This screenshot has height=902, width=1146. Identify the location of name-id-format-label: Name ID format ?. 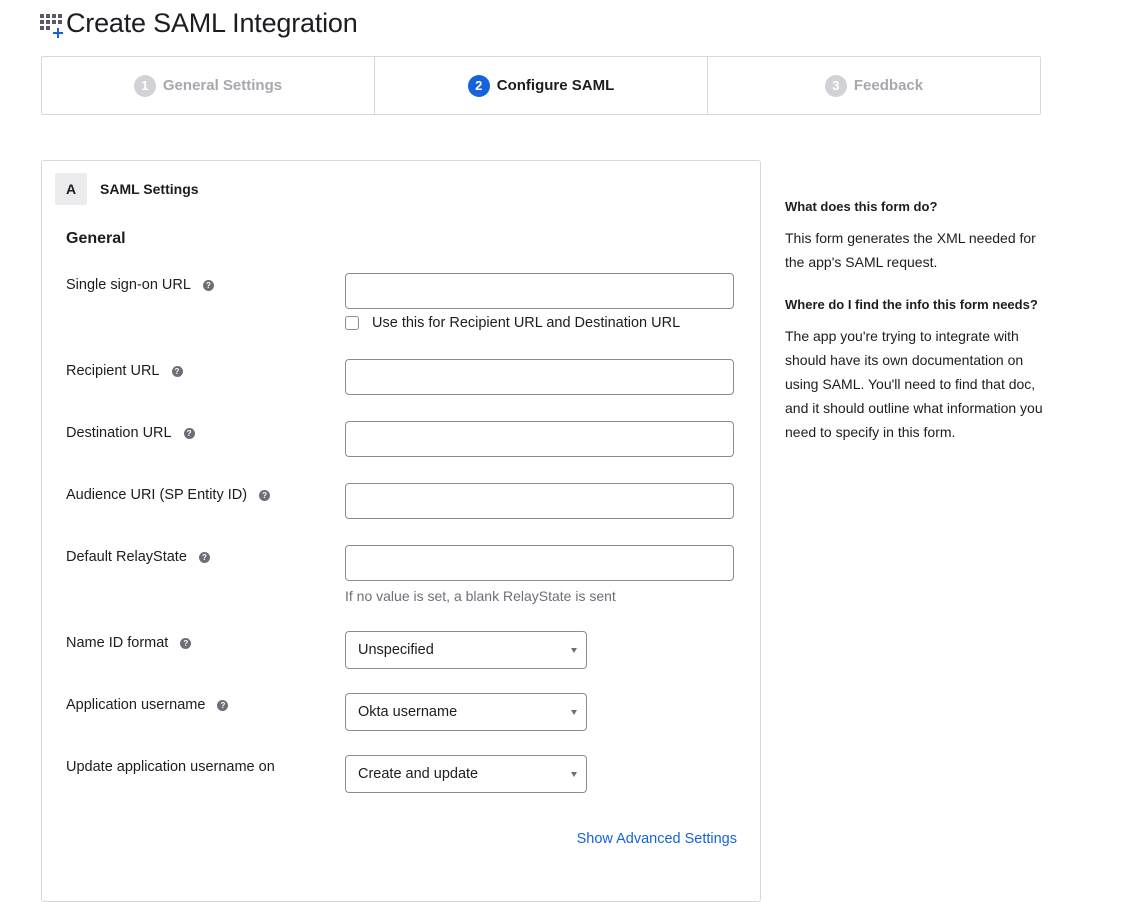
(129, 643).